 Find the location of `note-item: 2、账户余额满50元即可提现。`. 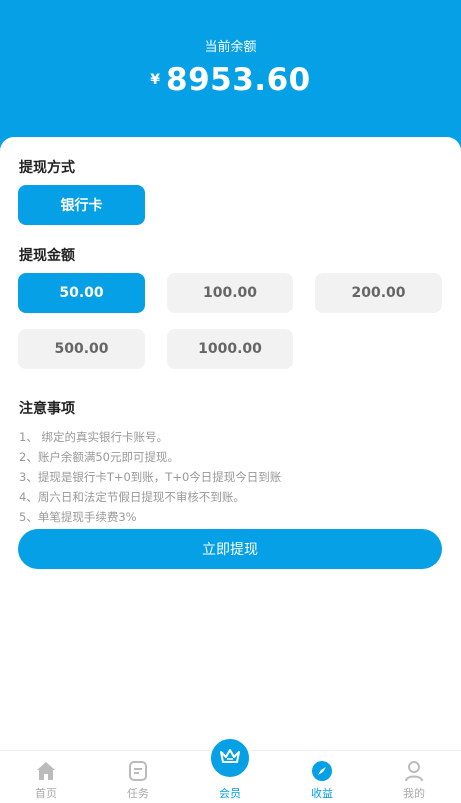

note-item: 2、账户余额满50元即可提现。 is located at coordinates (99, 457).